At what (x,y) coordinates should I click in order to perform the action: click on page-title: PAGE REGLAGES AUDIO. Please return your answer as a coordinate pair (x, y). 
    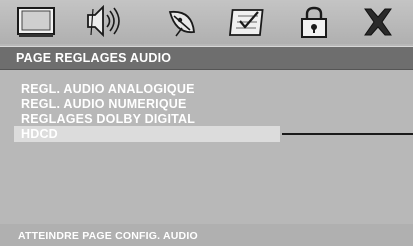
    Looking at the image, I should click on (94, 58).